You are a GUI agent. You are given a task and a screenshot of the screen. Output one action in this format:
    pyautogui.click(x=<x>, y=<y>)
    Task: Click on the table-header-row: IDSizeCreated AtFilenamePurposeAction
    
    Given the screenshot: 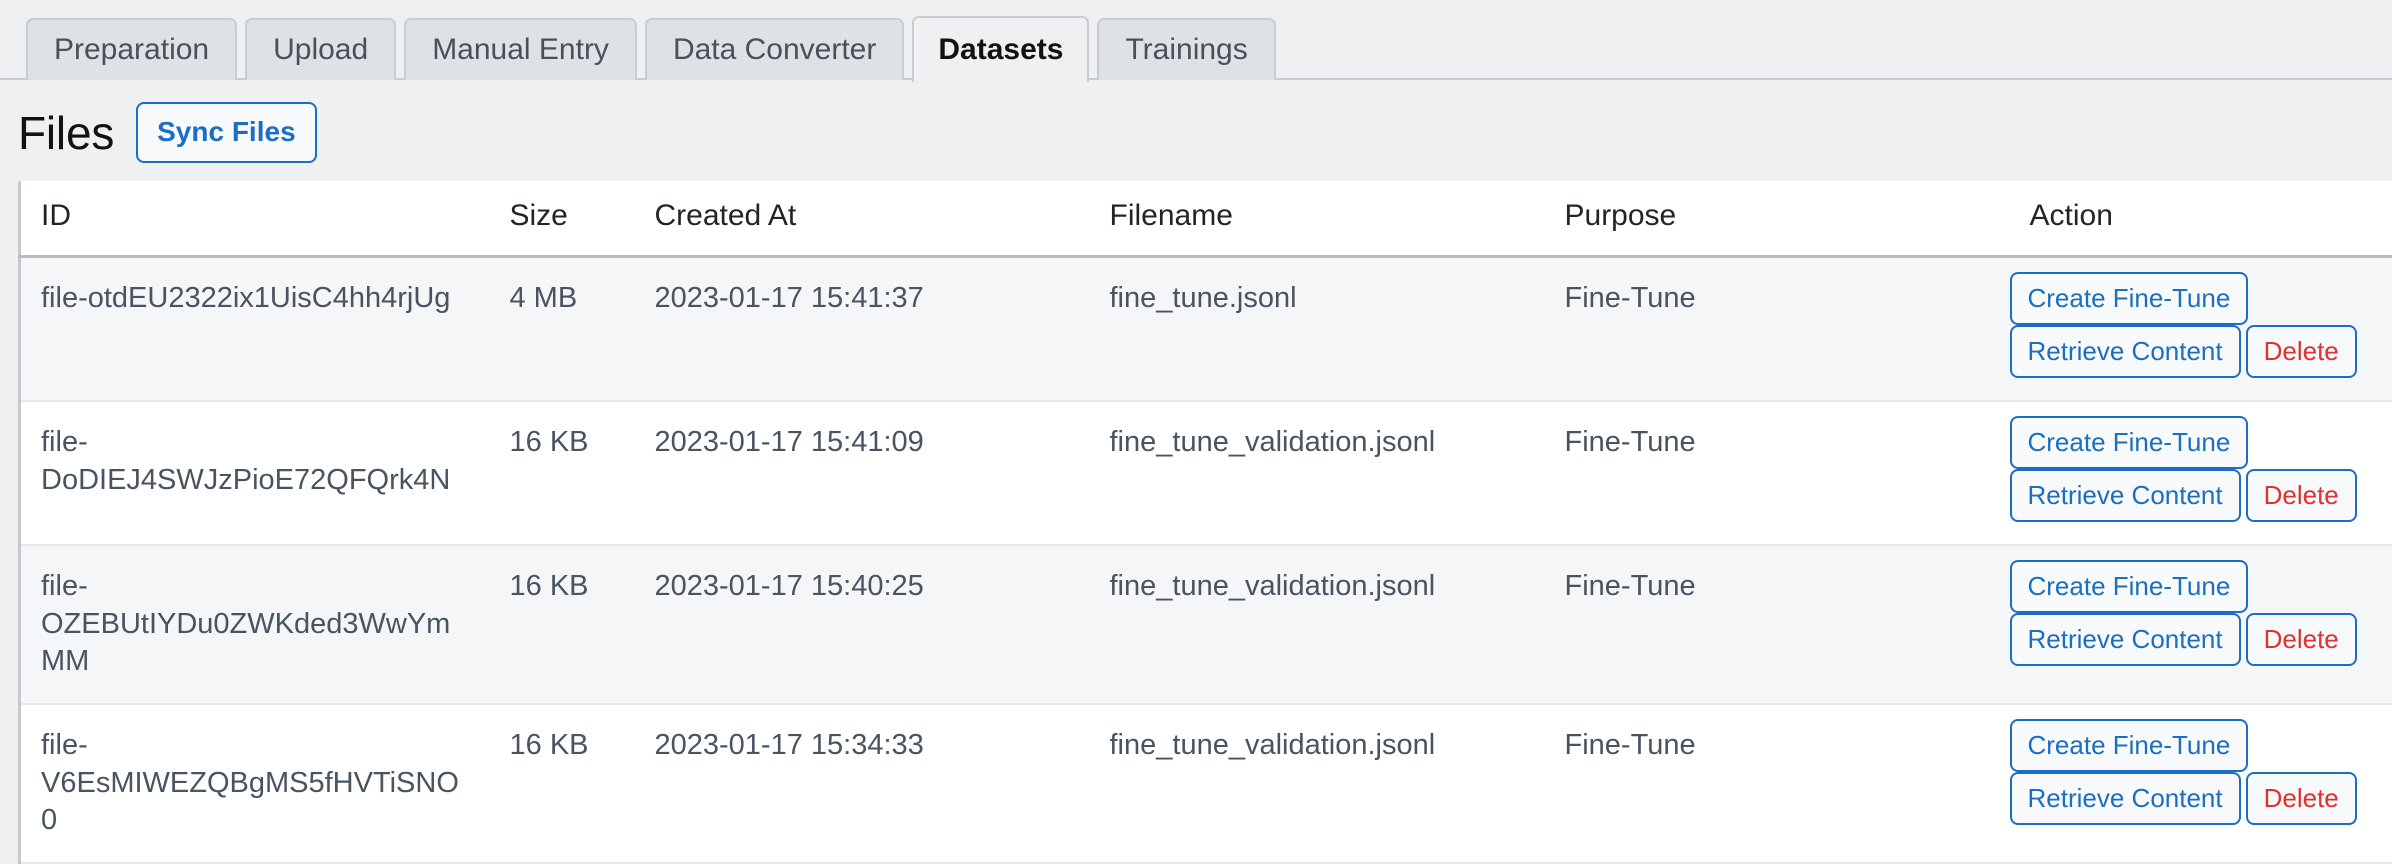 What is the action you would take?
    pyautogui.click(x=1206, y=219)
    